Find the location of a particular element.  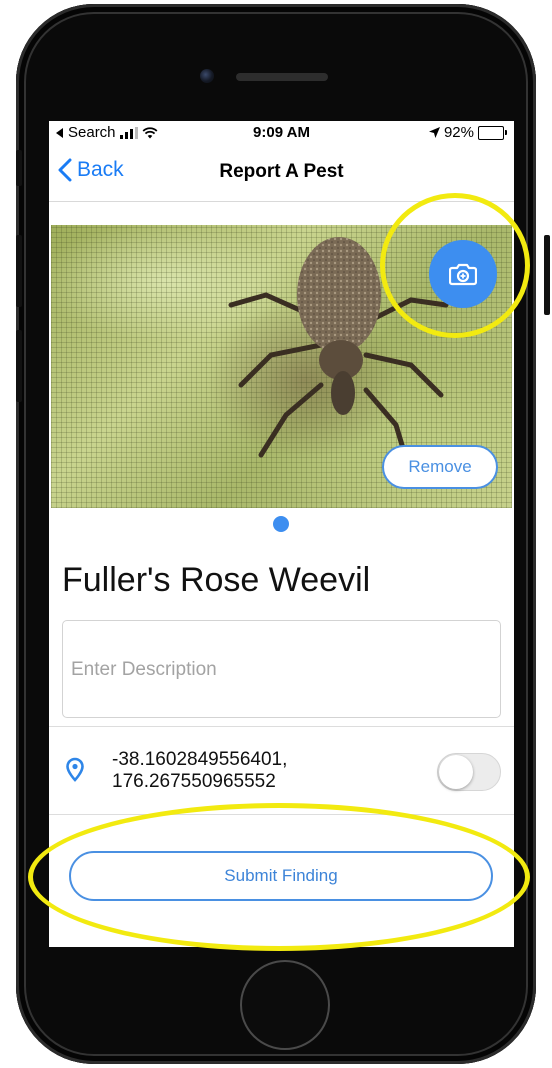

longitude-text: 176.267550965552 is located at coordinates (194, 781).